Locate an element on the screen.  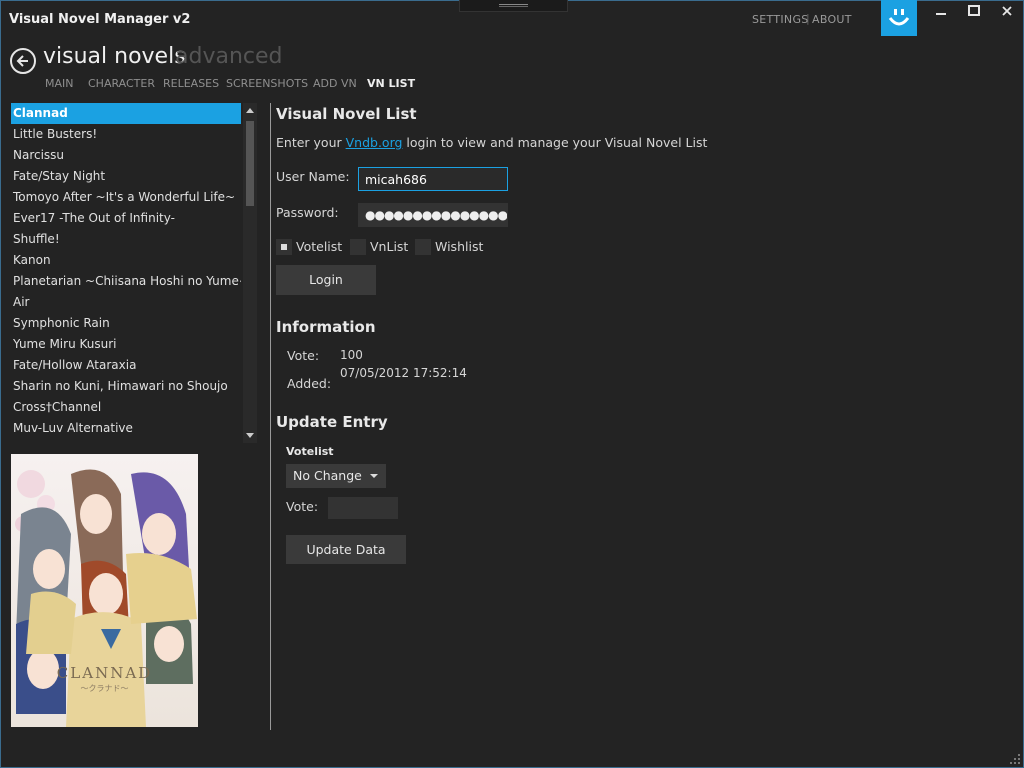
list-item: Shuffle! is located at coordinates (126, 239).